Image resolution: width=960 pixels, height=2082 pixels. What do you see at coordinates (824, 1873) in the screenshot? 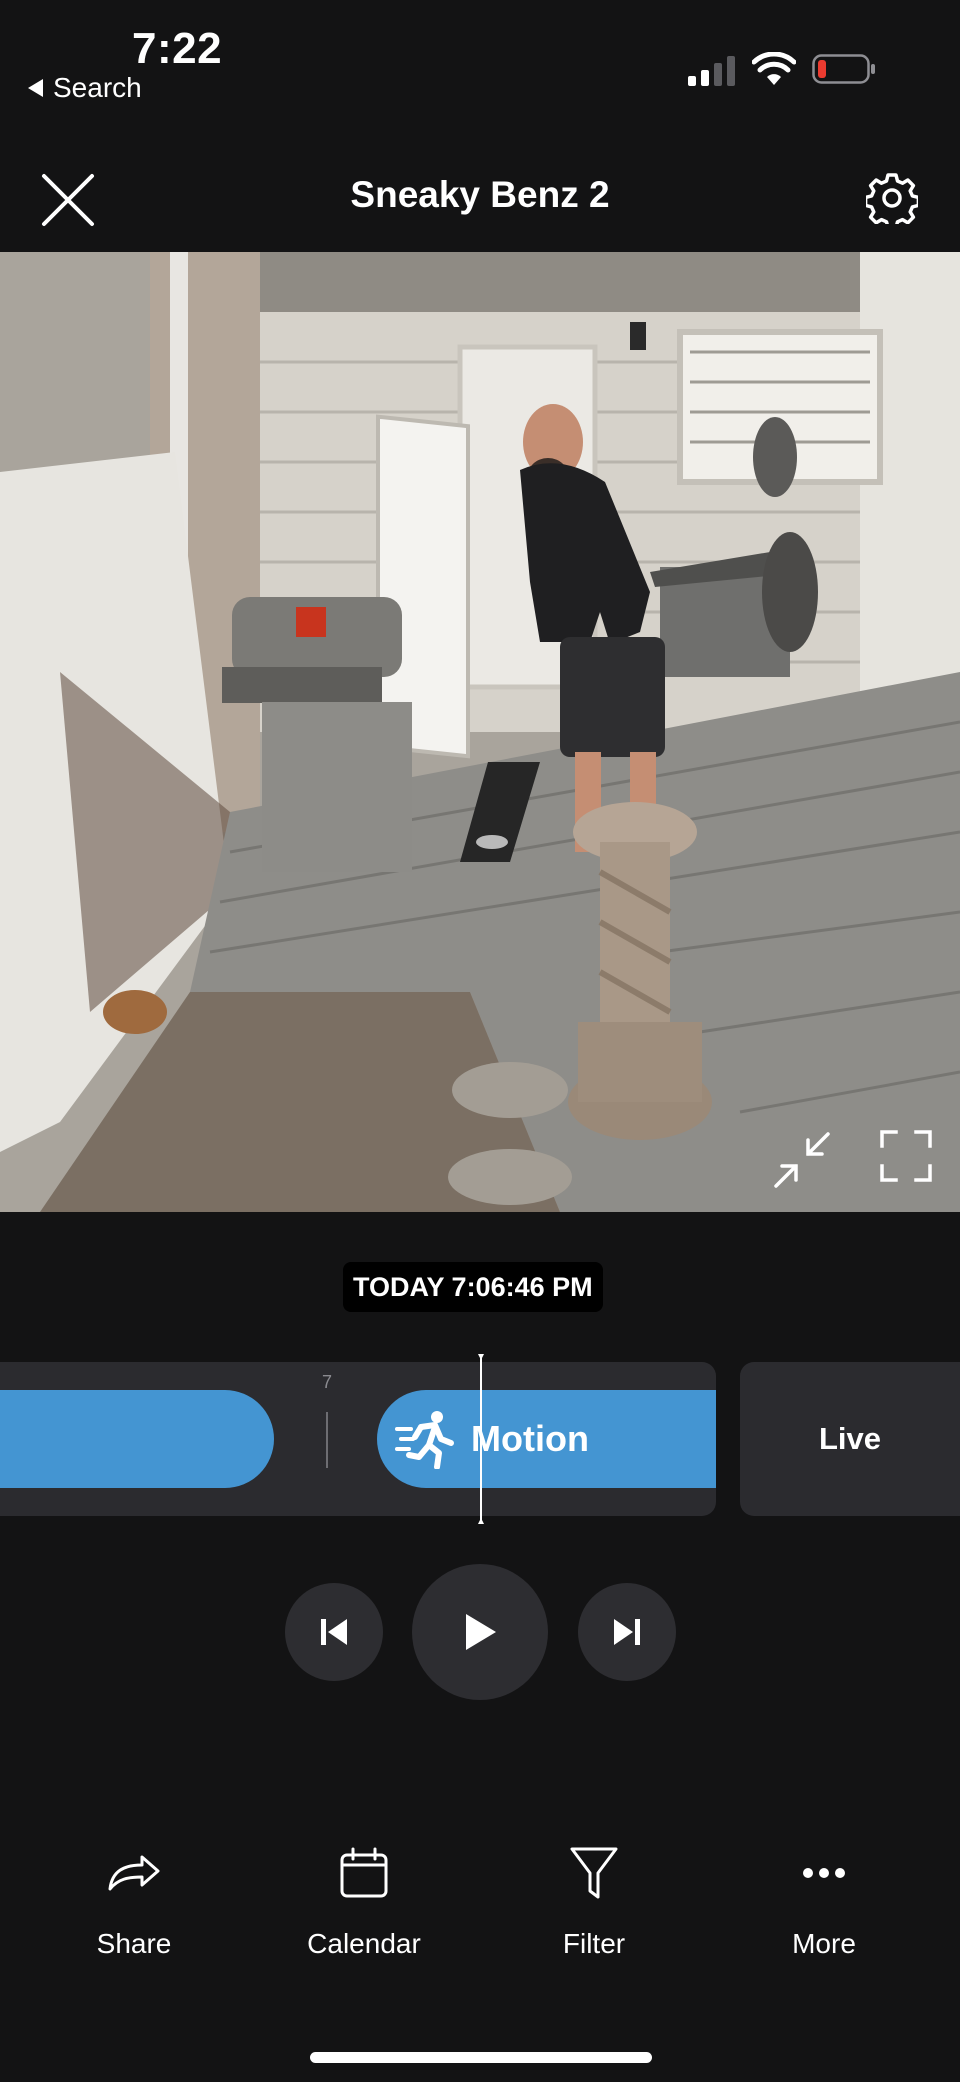
I see `more-icon` at bounding box center [824, 1873].